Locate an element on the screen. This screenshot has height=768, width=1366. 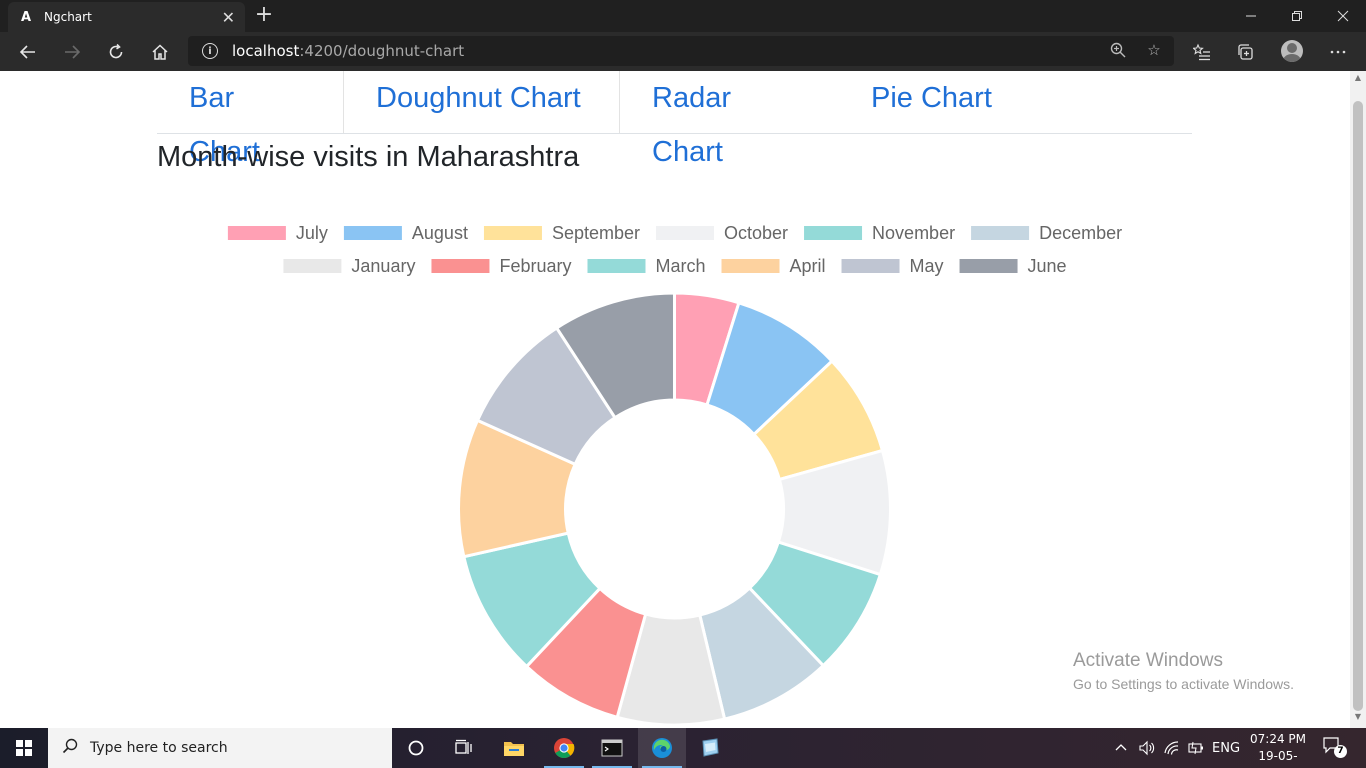
activate-windows-title: Activate Windows is located at coordinates (1148, 660).